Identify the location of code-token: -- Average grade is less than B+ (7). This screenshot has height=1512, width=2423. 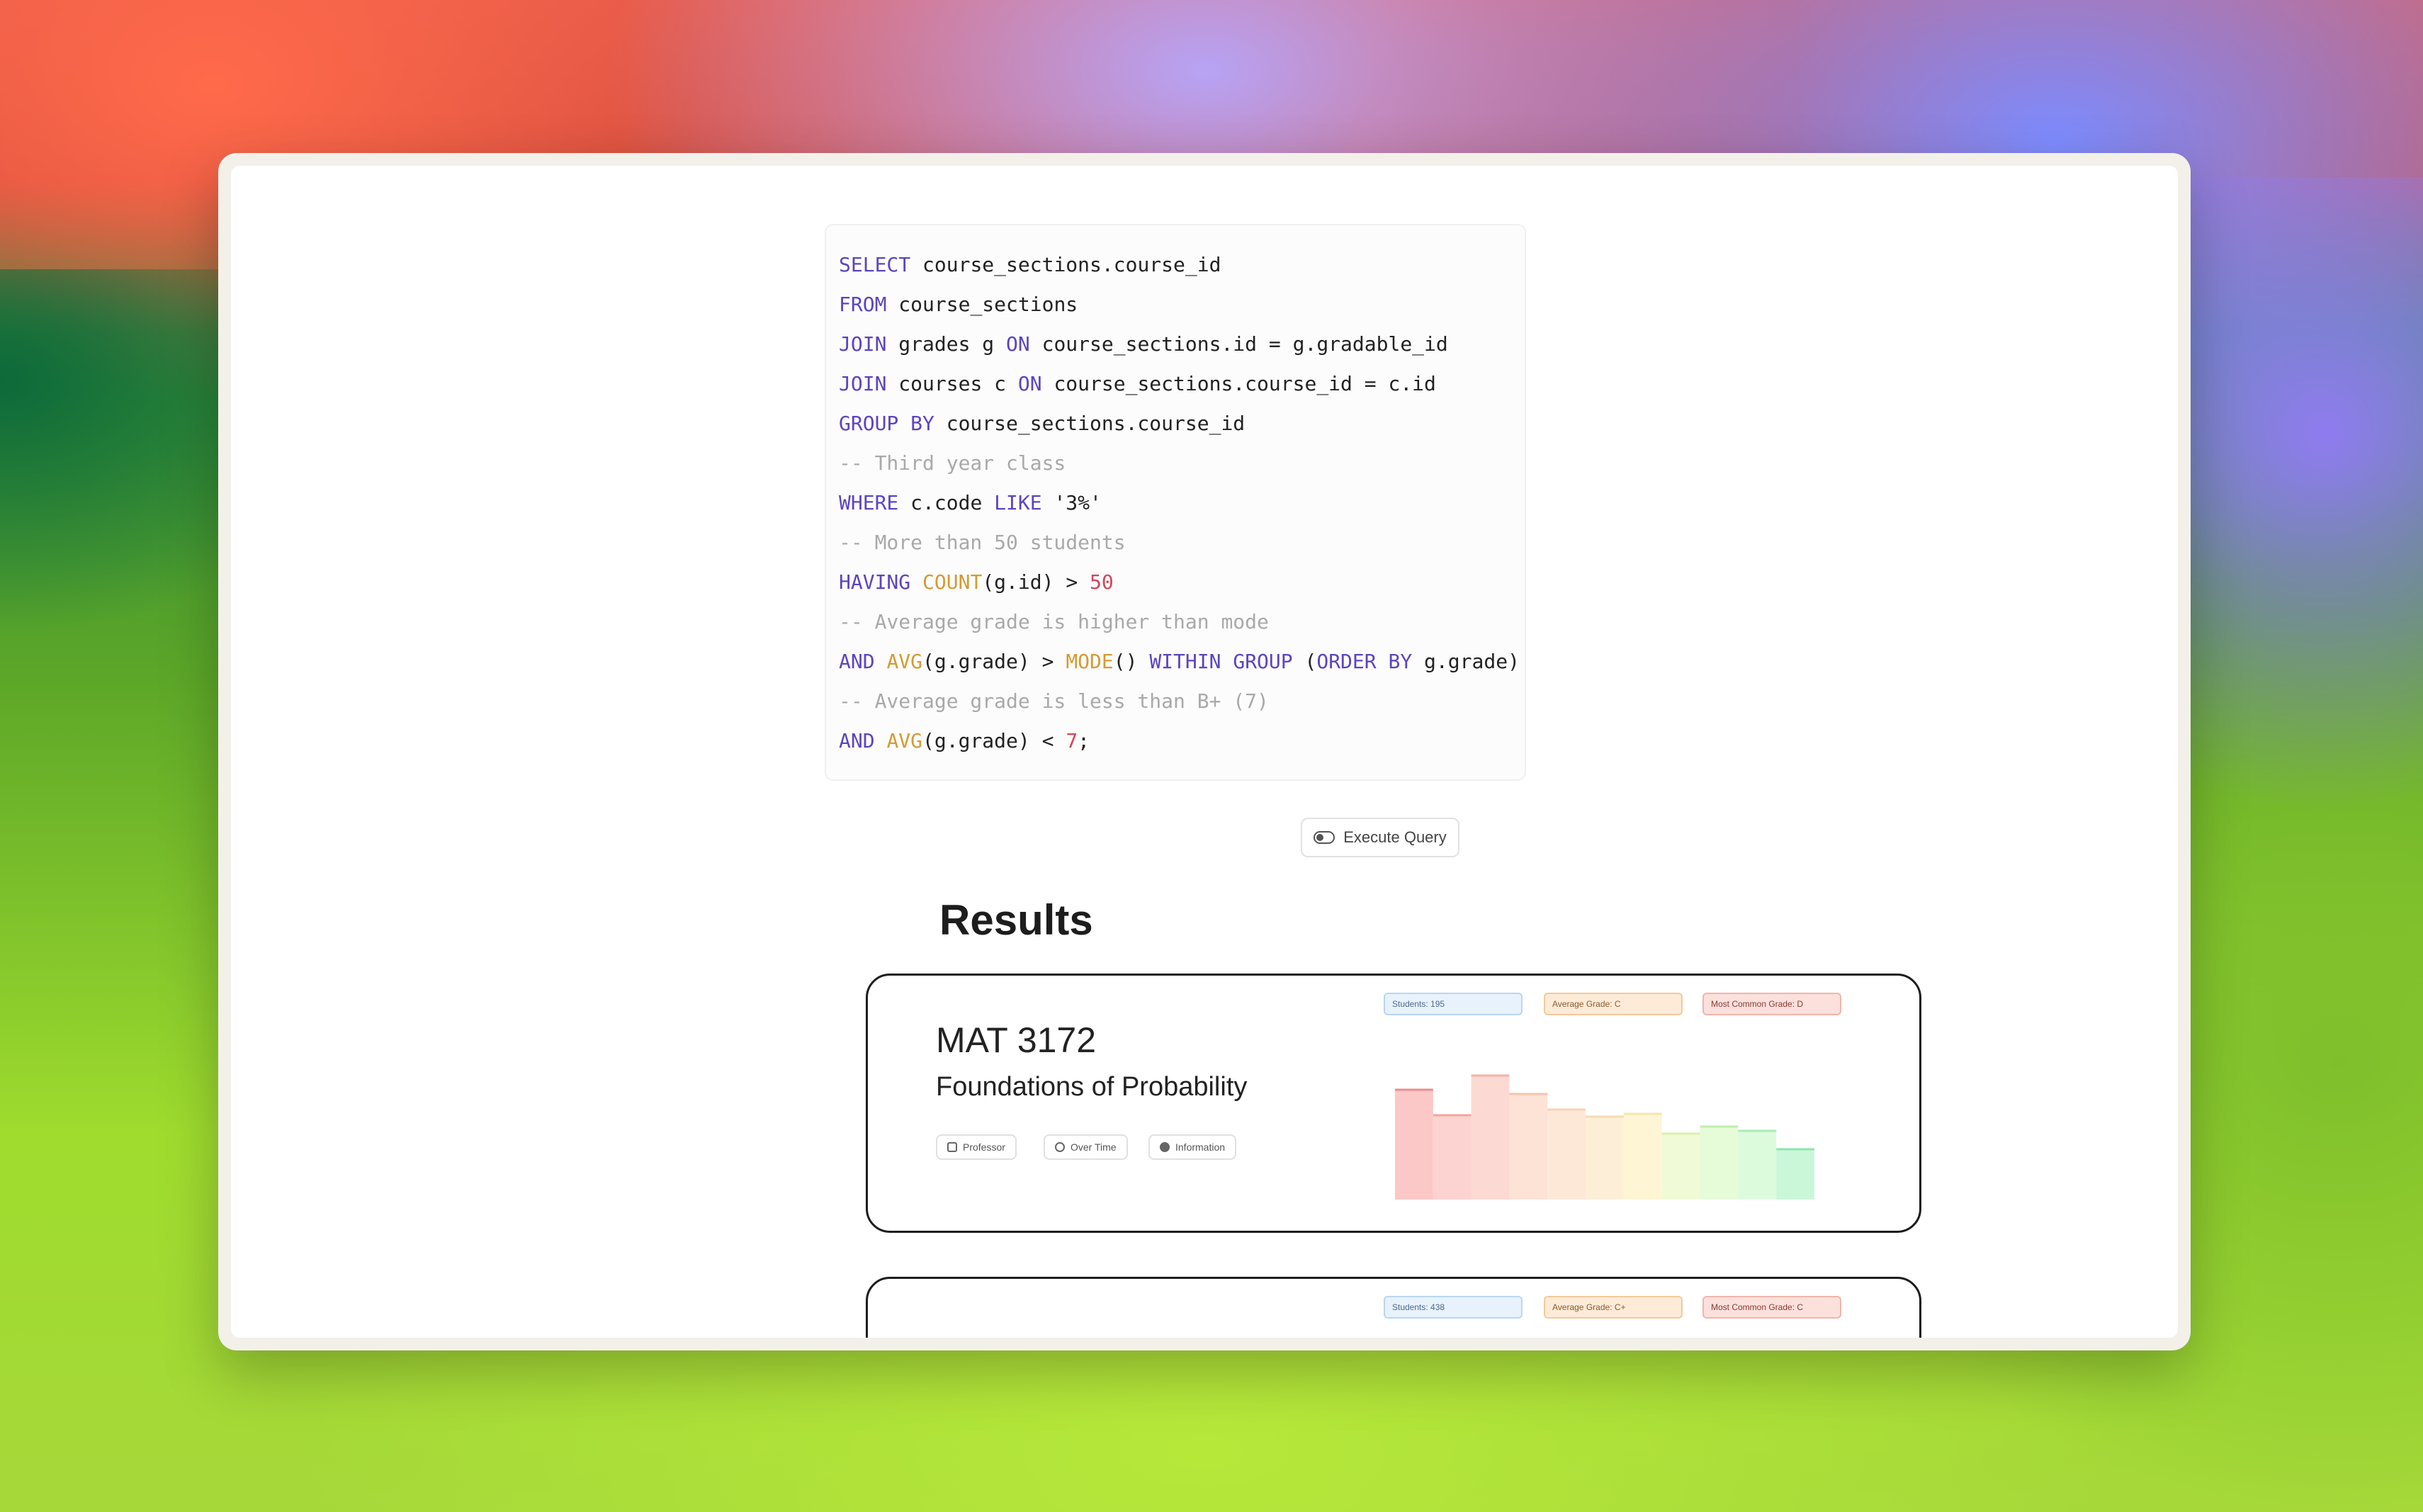
(1054, 701).